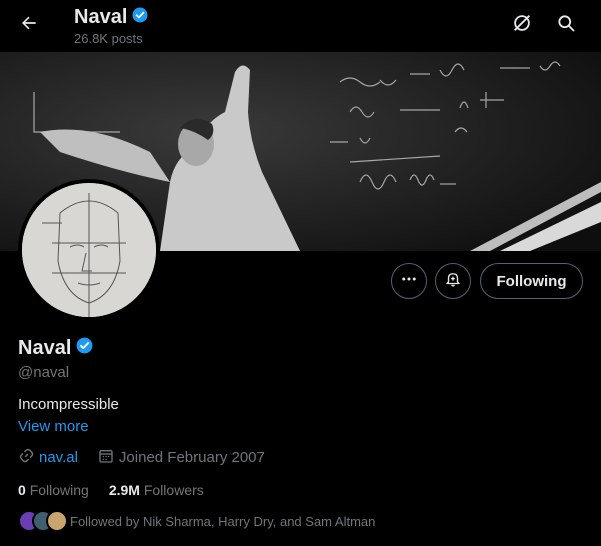 This screenshot has width=601, height=546. What do you see at coordinates (124, 490) in the screenshot?
I see `followers-count: 2.9M` at bounding box center [124, 490].